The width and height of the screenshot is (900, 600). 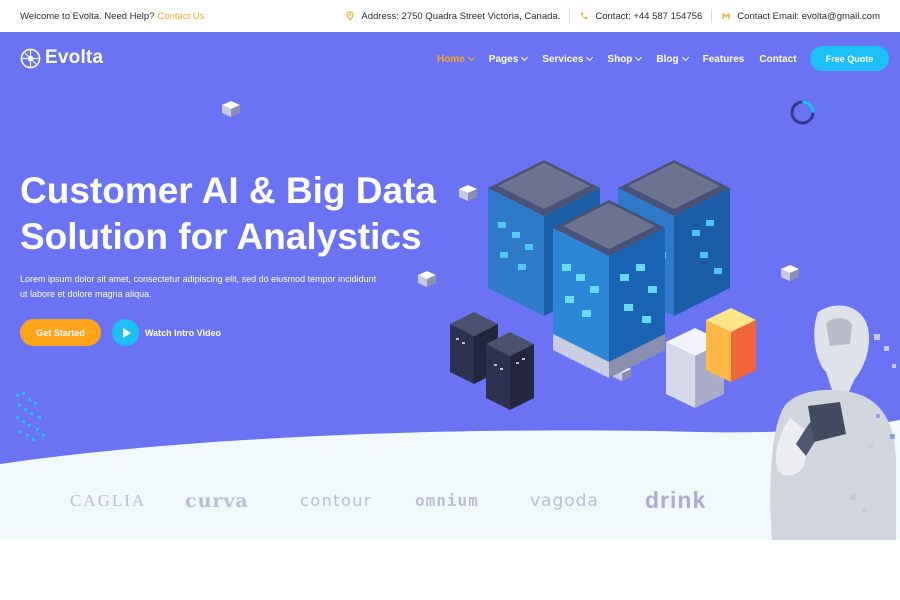 I want to click on logo-text: Evolta, so click(x=74, y=57).